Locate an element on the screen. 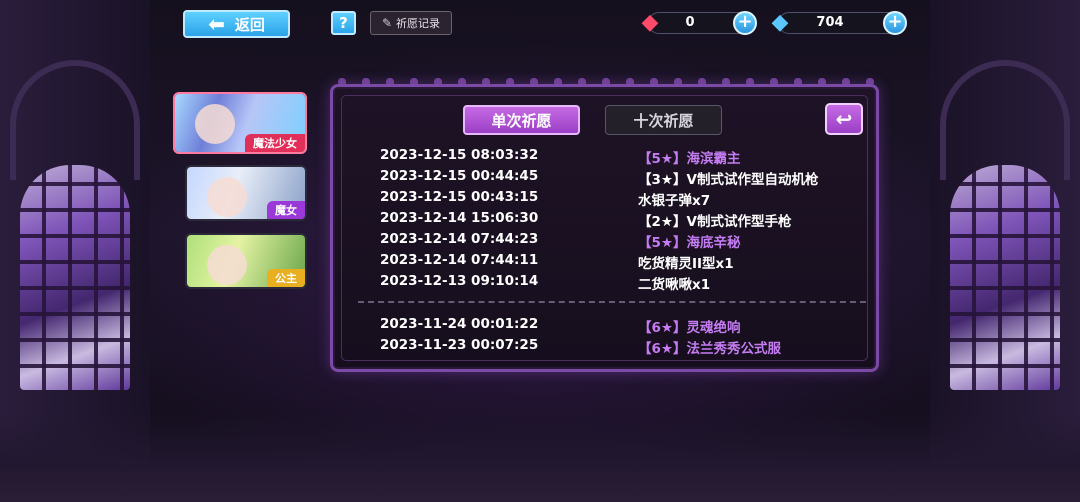 Image resolution: width=1080 pixels, height=502 pixels. record-time: 2023-12-15 08:03:32 is located at coordinates (459, 155).